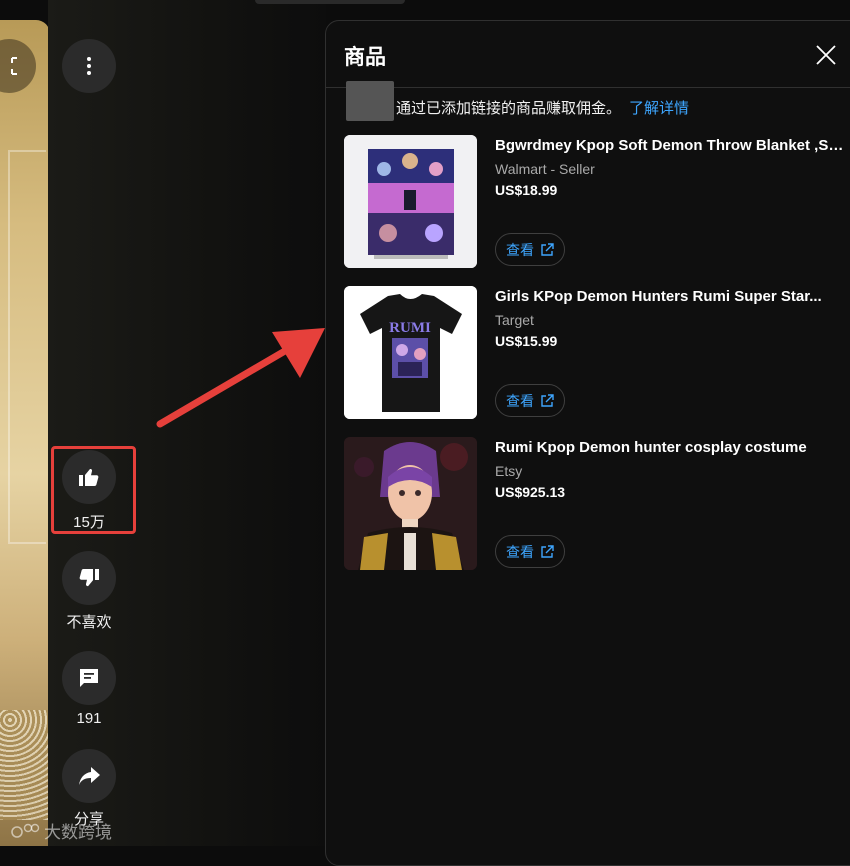 Image resolution: width=850 pixels, height=866 pixels. I want to click on redacted-channel-name, so click(370, 101).